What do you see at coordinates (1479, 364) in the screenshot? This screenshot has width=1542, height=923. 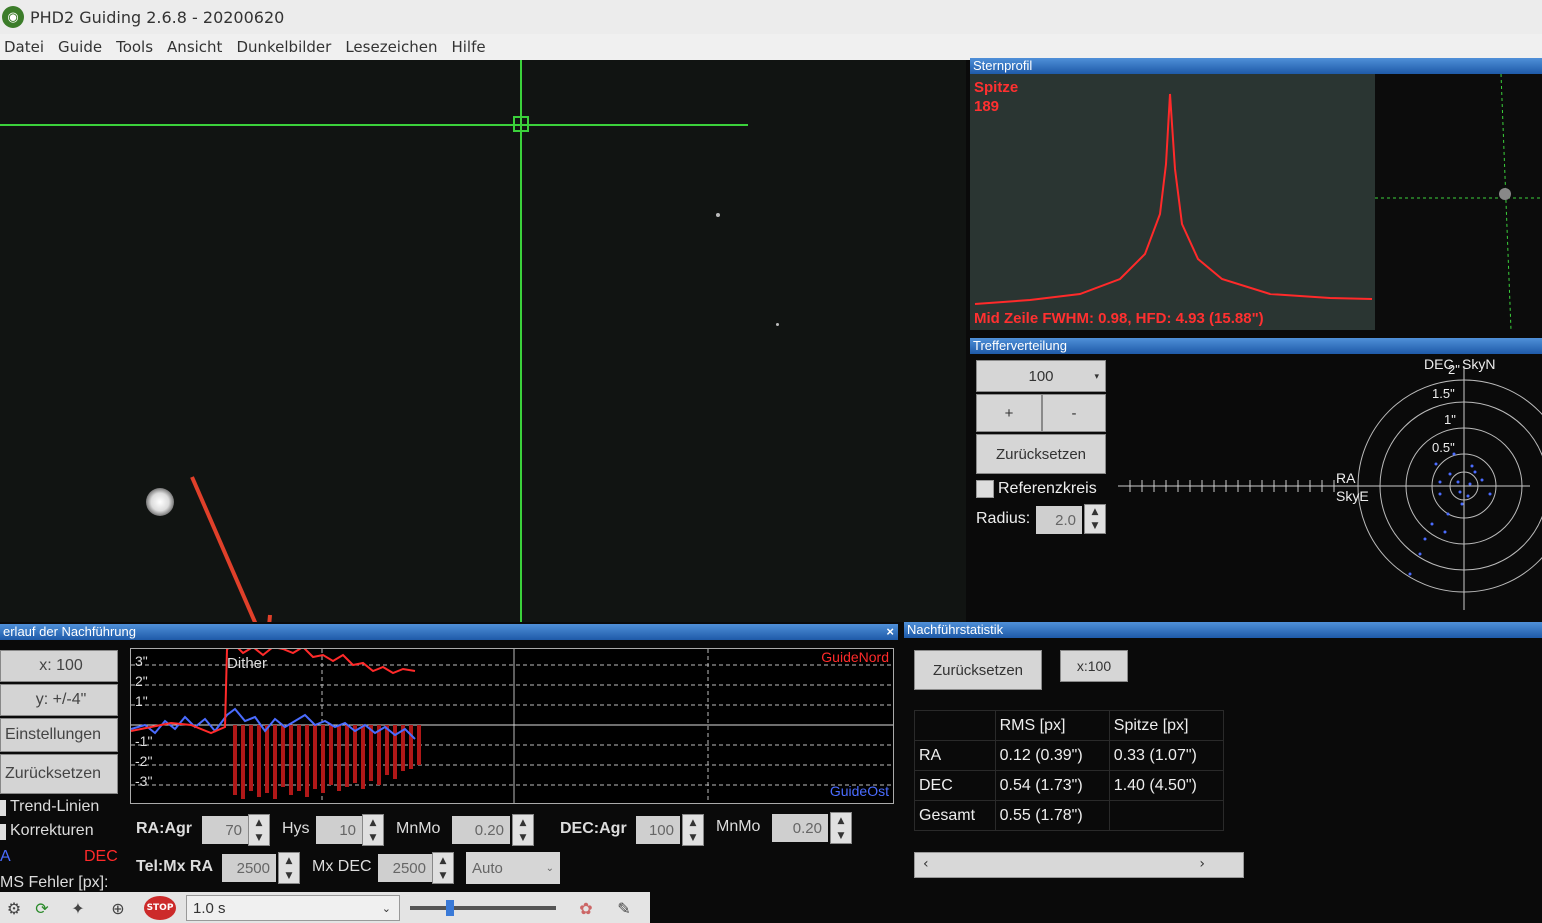 I see `axis-skyn-label: SkyN` at bounding box center [1479, 364].